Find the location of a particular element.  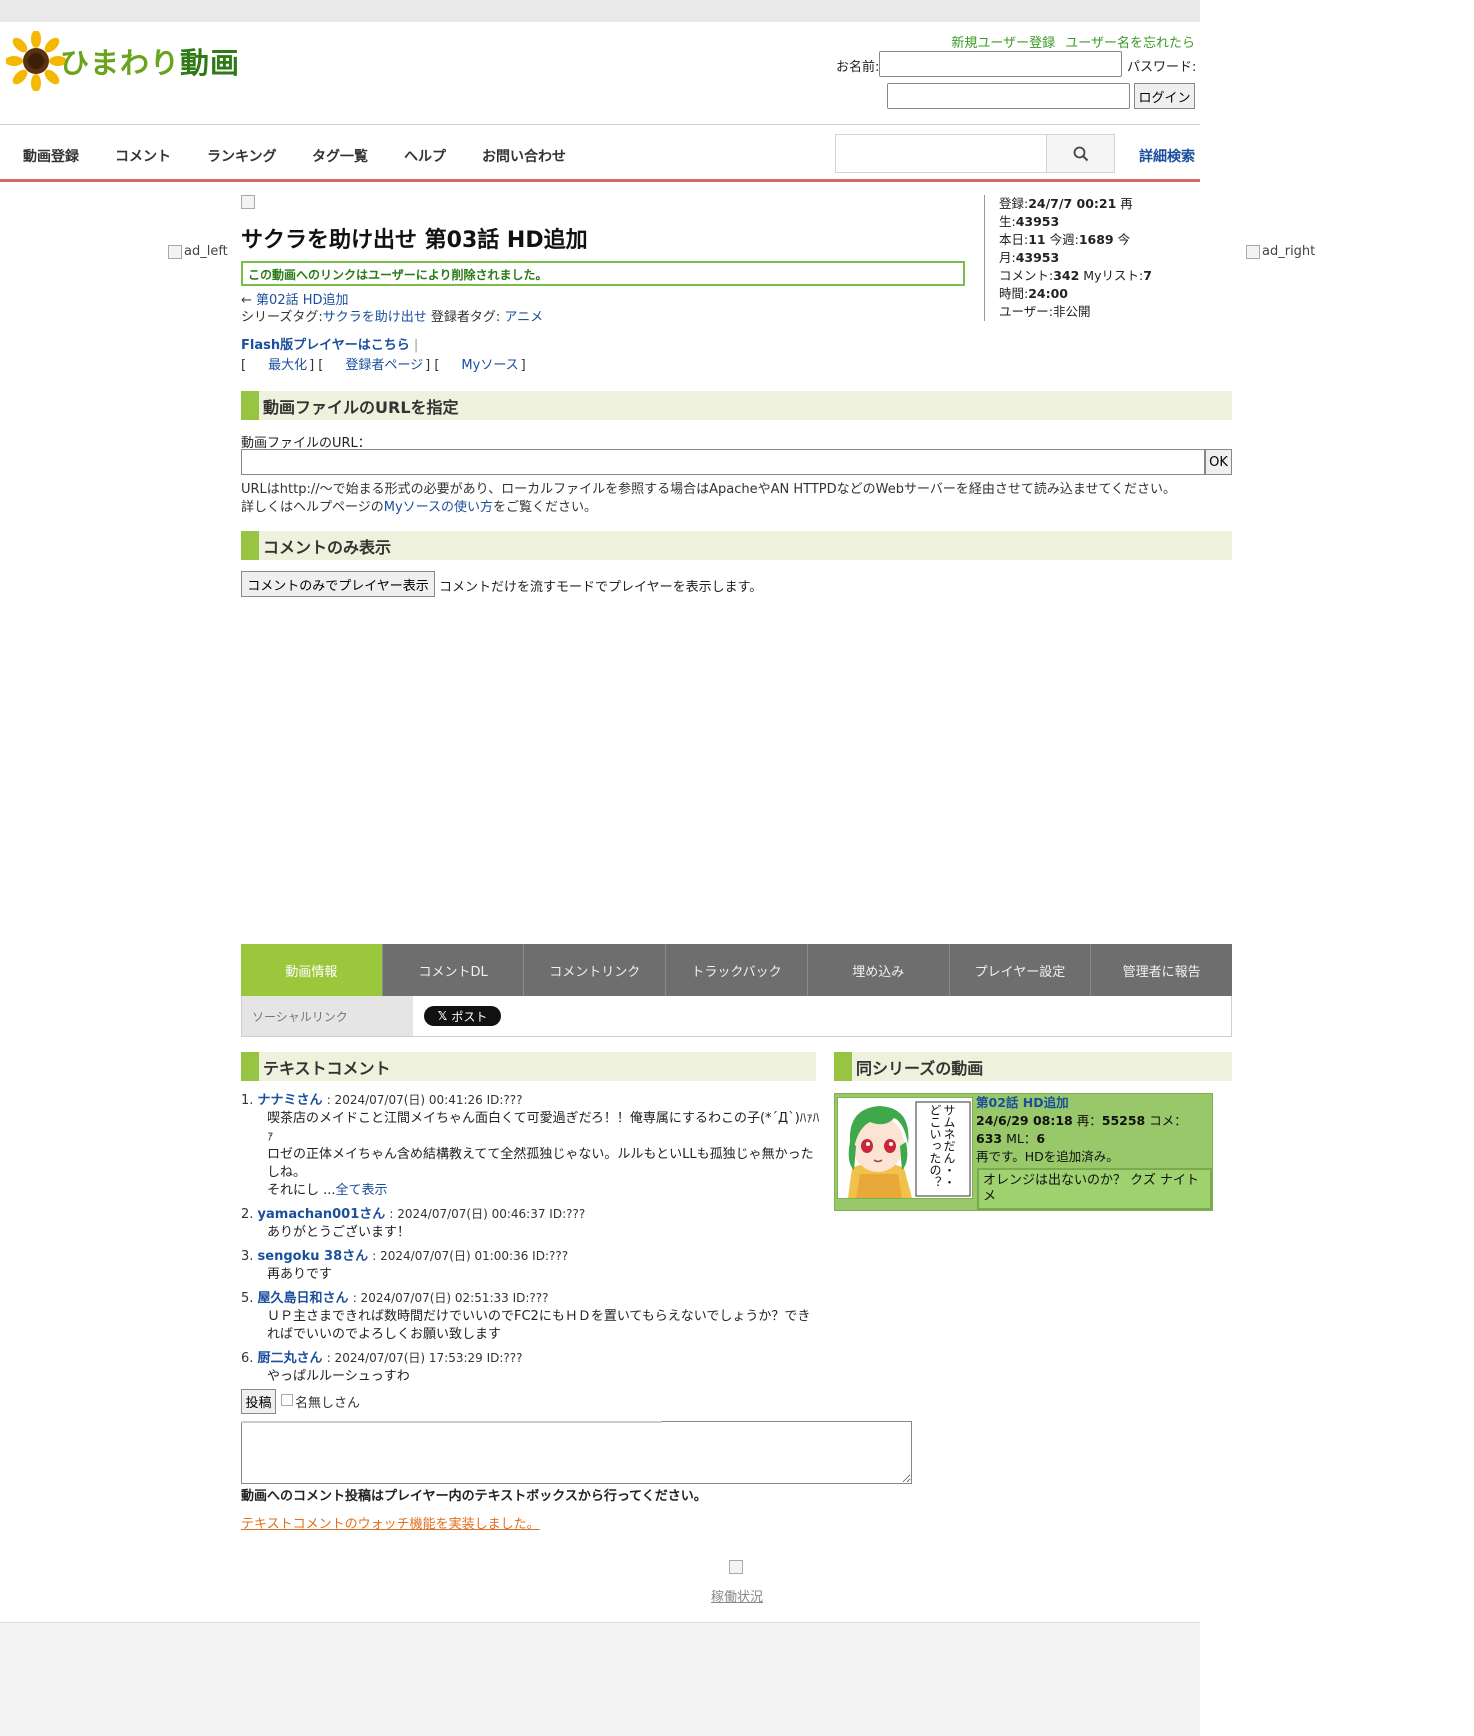

anonymous-label: 名無しさん is located at coordinates (328, 1403).